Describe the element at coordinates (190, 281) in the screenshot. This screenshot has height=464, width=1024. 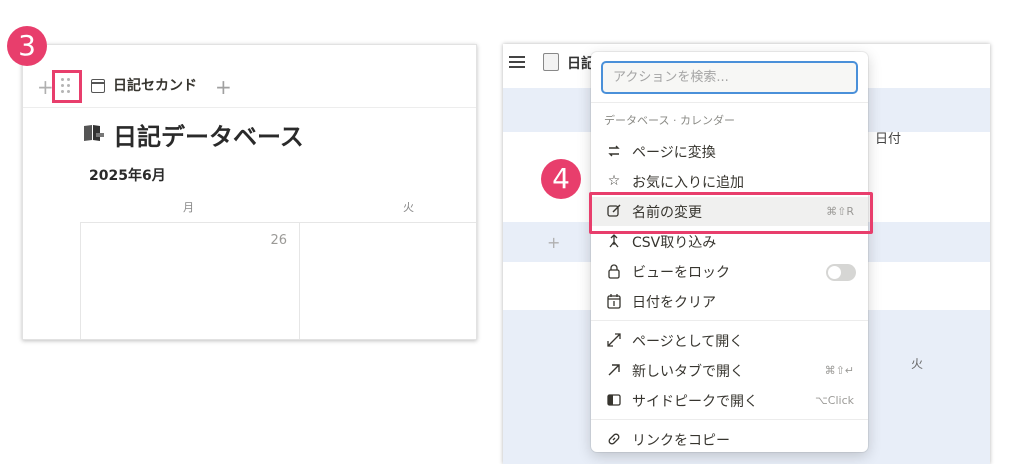
I see `calendar-cell: 26` at that location.